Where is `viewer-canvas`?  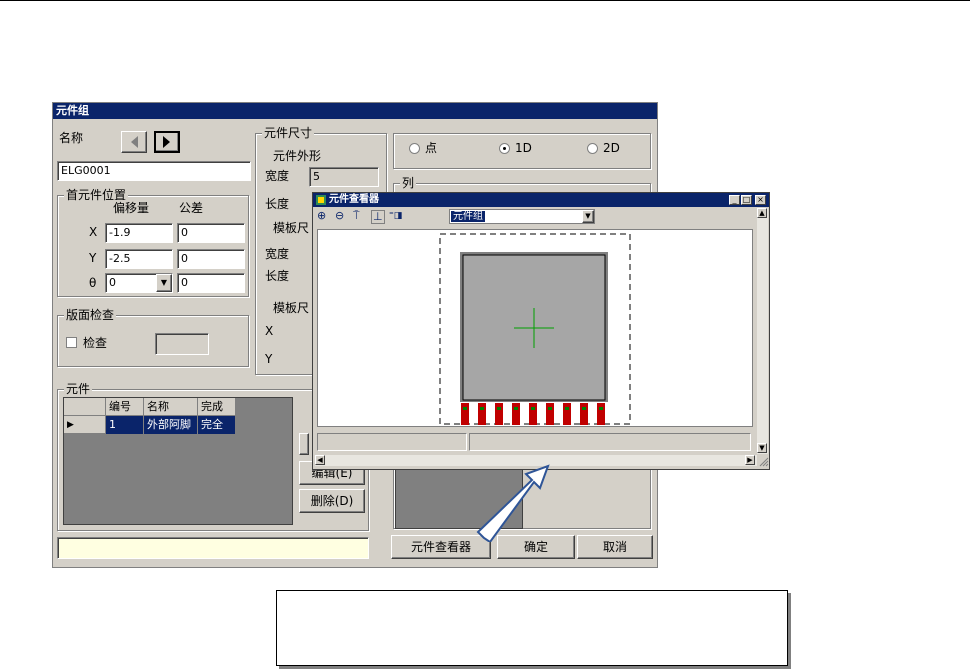 viewer-canvas is located at coordinates (535, 328).